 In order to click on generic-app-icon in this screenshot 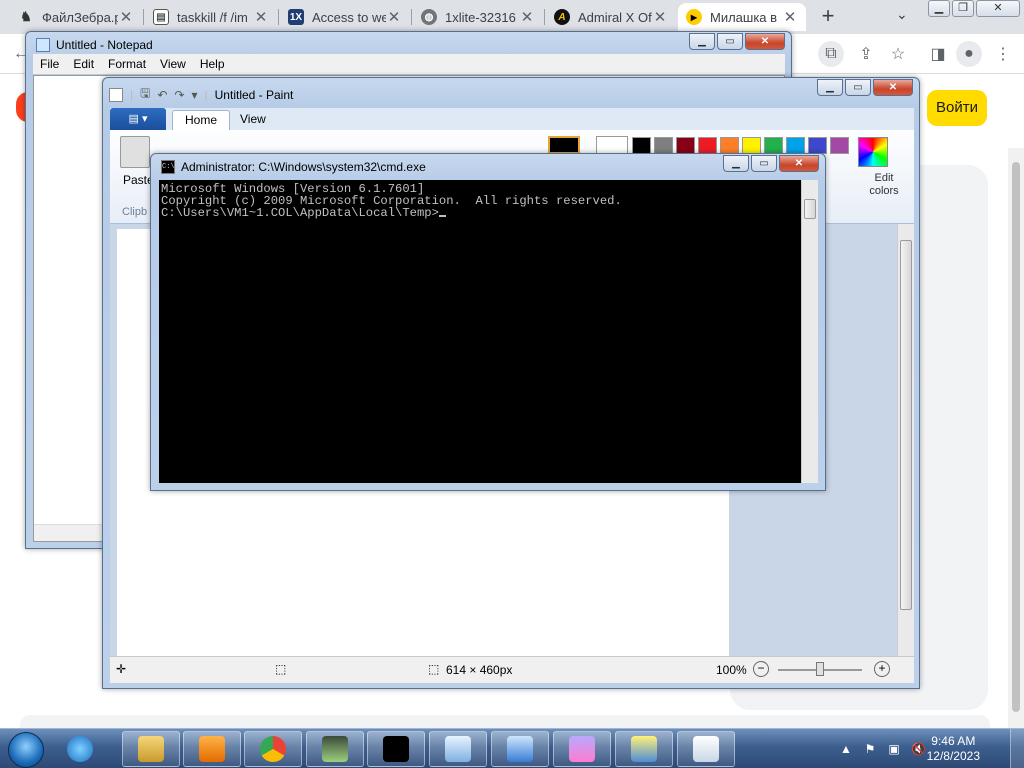, I will do `click(458, 749)`.